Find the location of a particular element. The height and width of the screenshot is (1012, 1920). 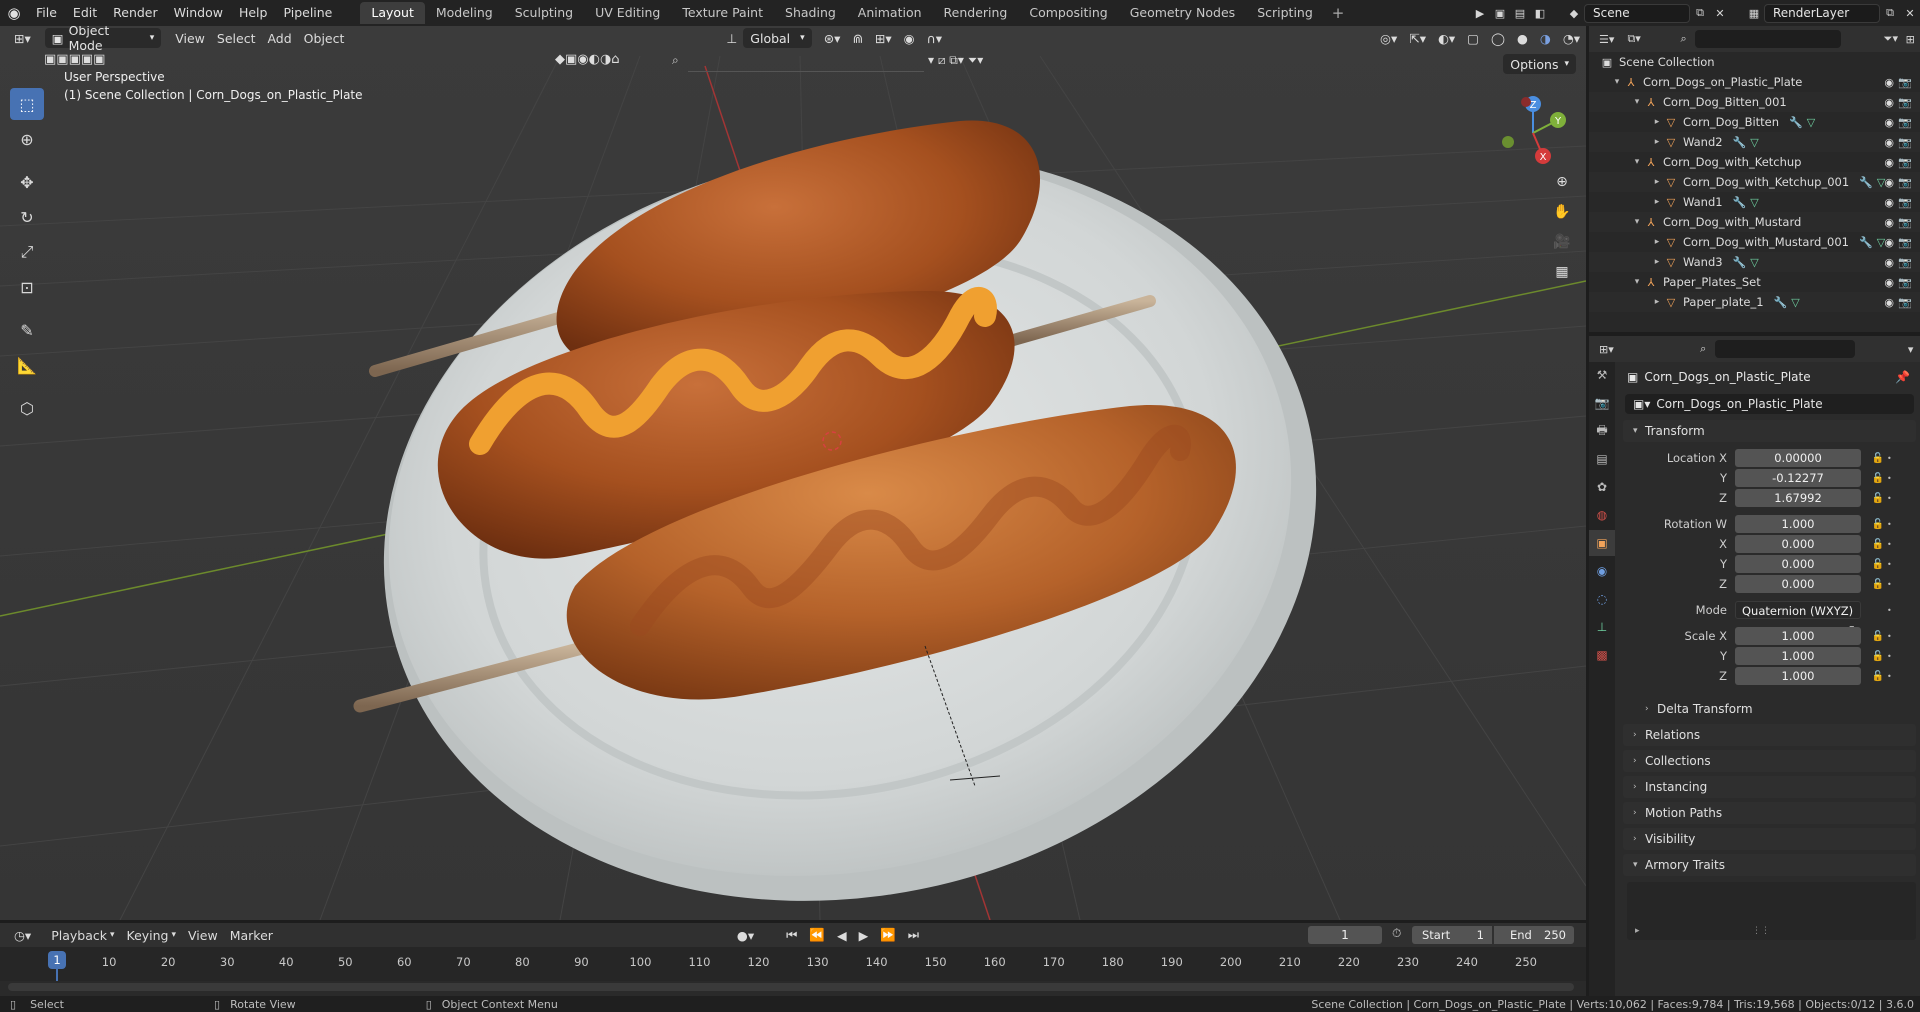

motion-paths-panel-header: › Motion Paths is located at coordinates (1769, 813).